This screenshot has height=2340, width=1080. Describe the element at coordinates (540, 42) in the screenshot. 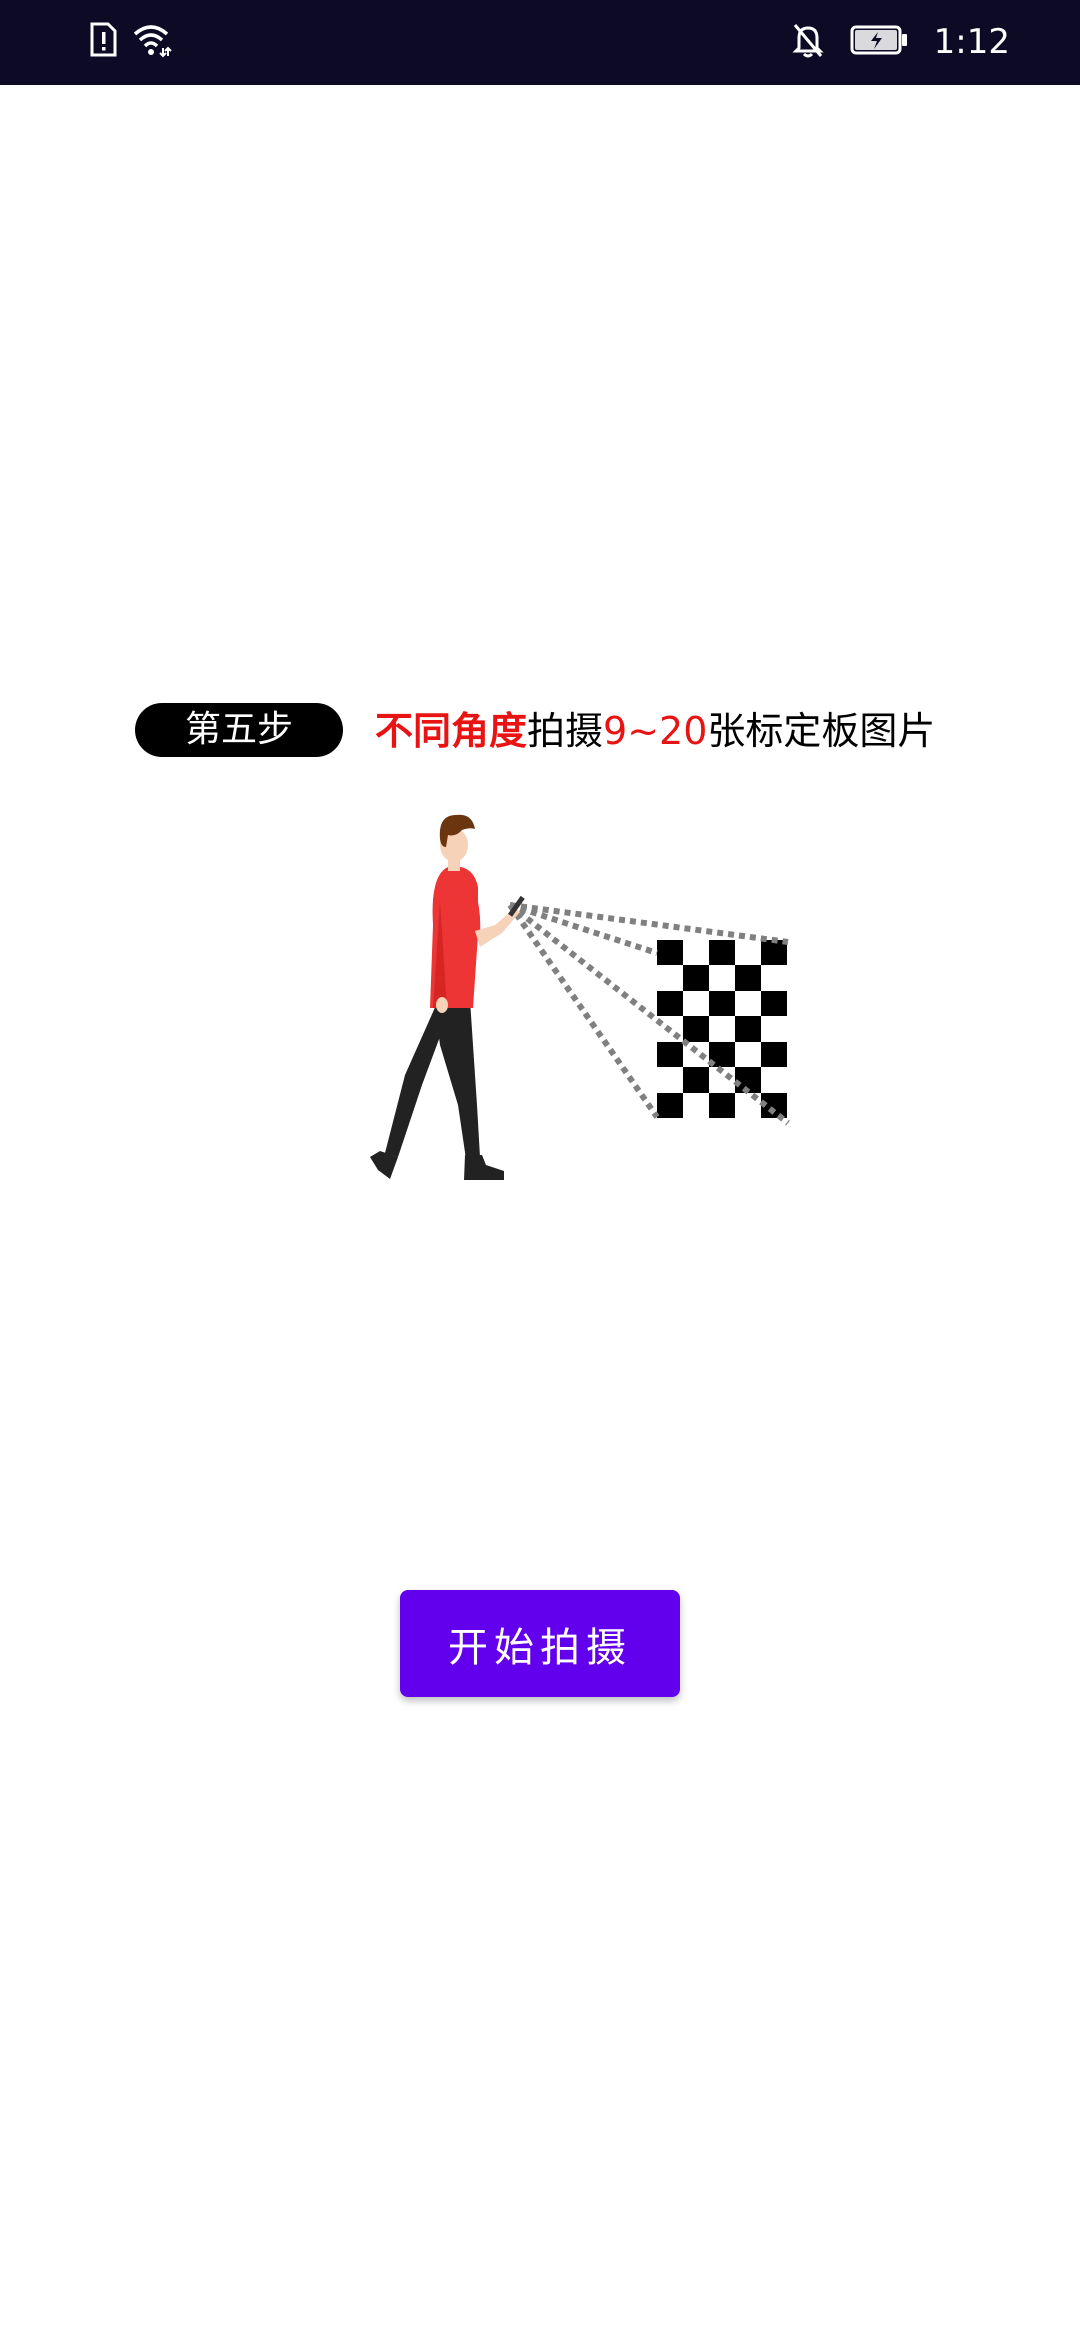

I see `status-bar: 1:12` at that location.